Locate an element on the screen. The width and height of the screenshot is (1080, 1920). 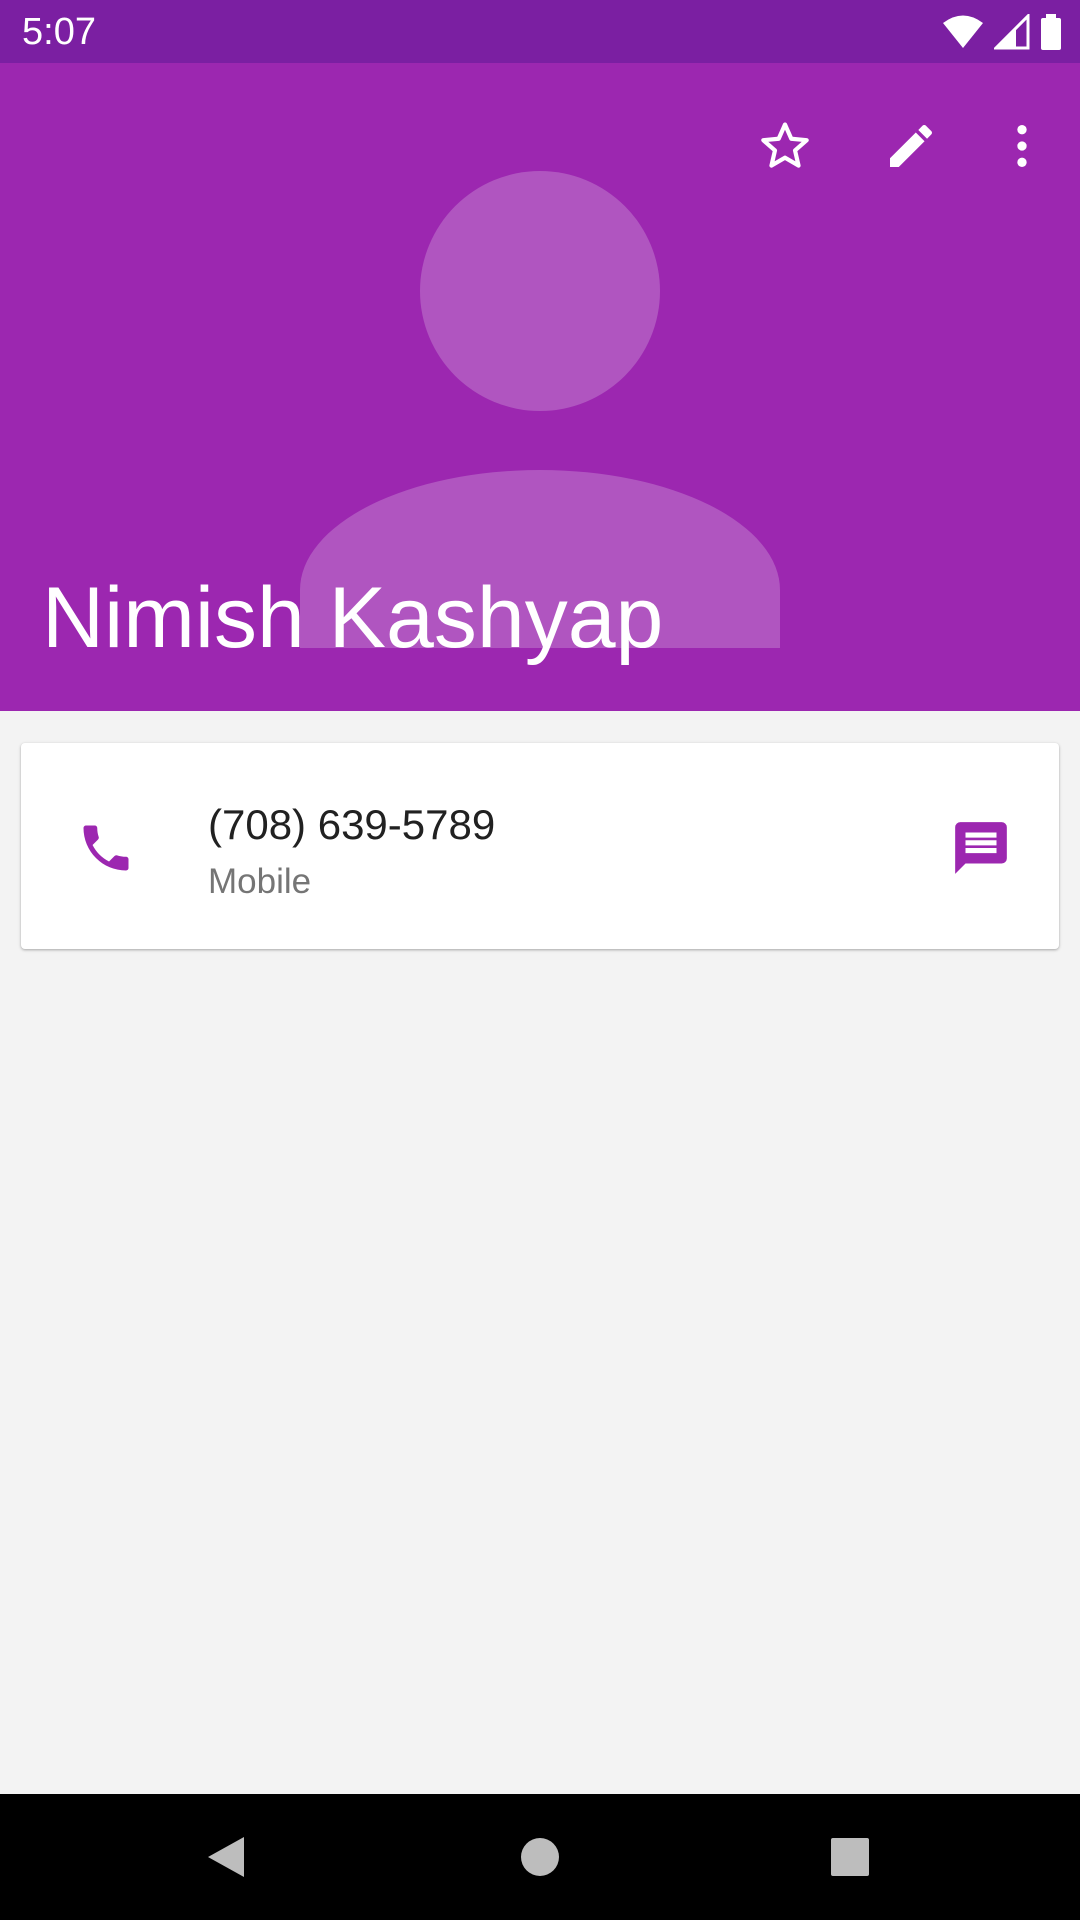
avatar-placeholder-head is located at coordinates (540, 291).